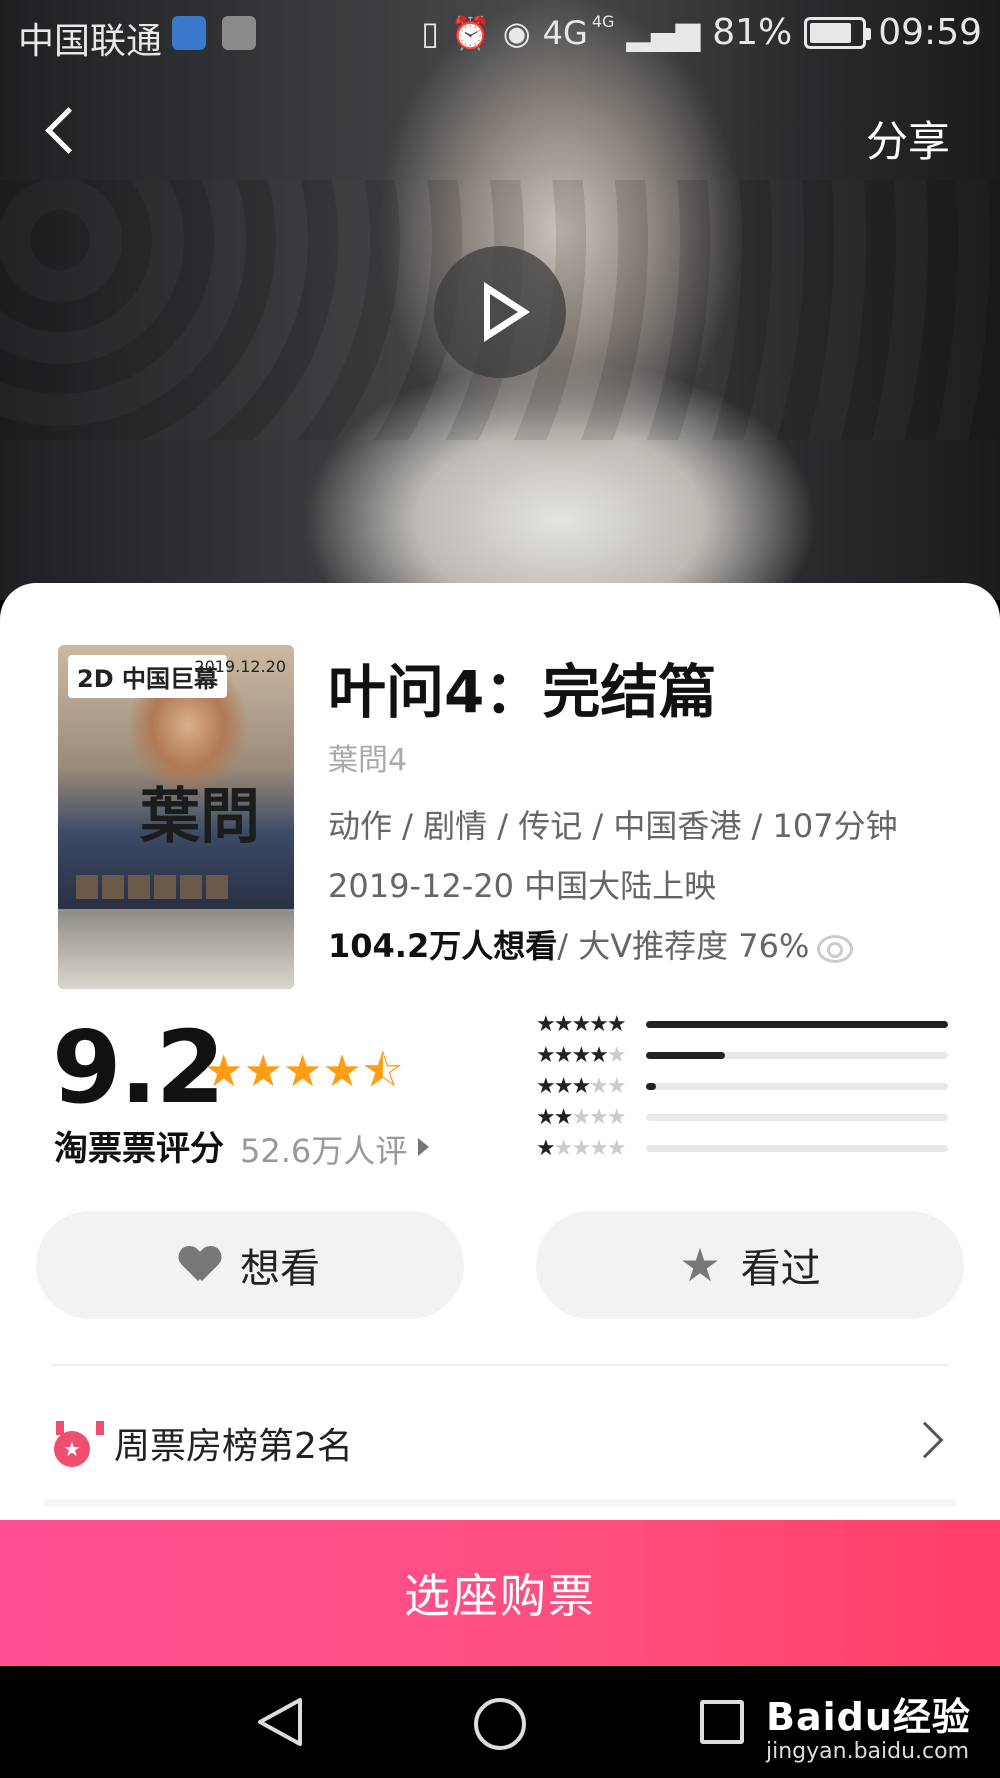 The width and height of the screenshot is (1000, 1778). What do you see at coordinates (139, 1149) in the screenshot?
I see `rating-source-label: 淘票票评分` at bounding box center [139, 1149].